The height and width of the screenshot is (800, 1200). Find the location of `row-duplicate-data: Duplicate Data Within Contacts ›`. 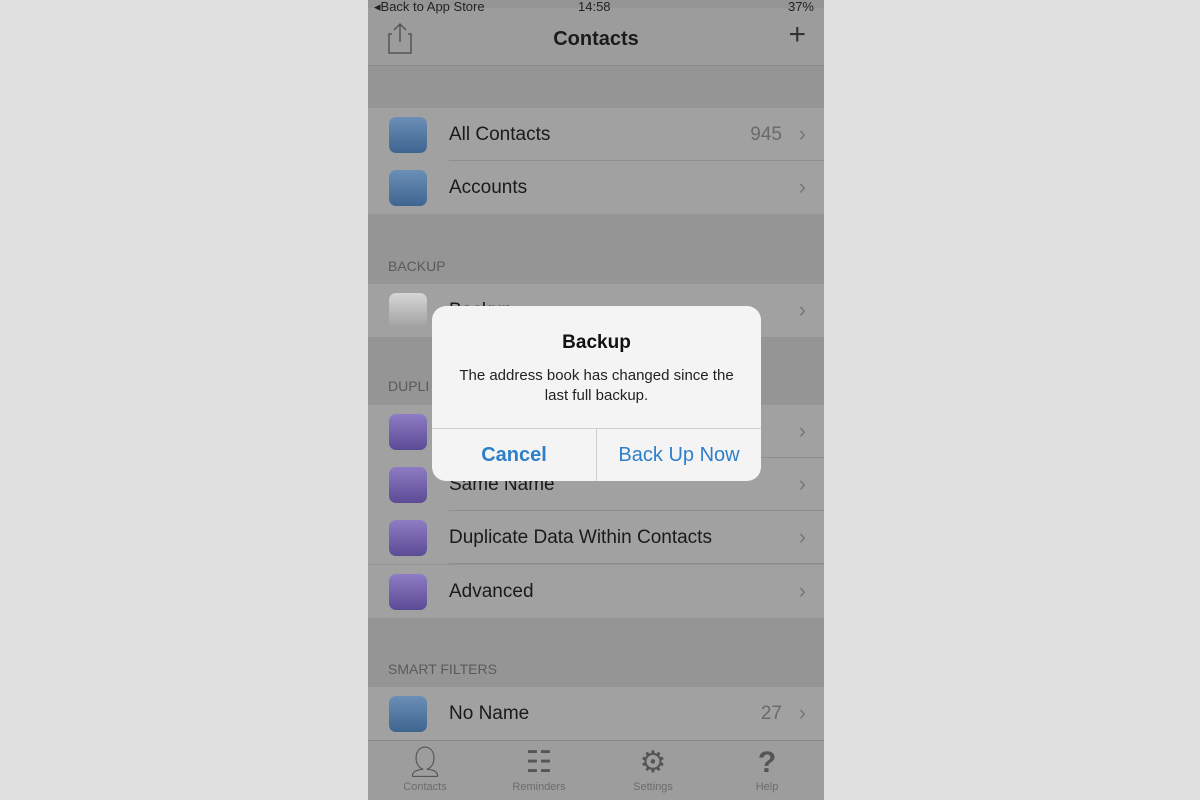

row-duplicate-data: Duplicate Data Within Contacts › is located at coordinates (596, 537).